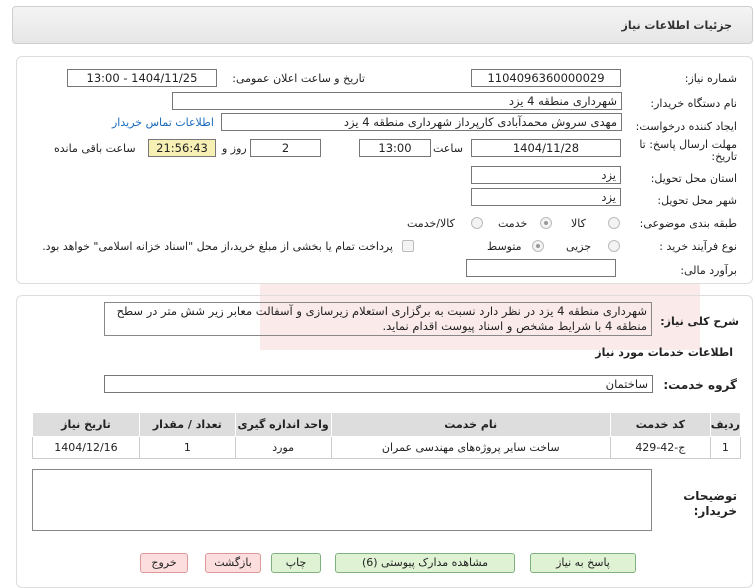 The height and width of the screenshot is (588, 755). Describe the element at coordinates (698, 246) in the screenshot. I see `process-label: نوع فرآیند خرید :` at that location.